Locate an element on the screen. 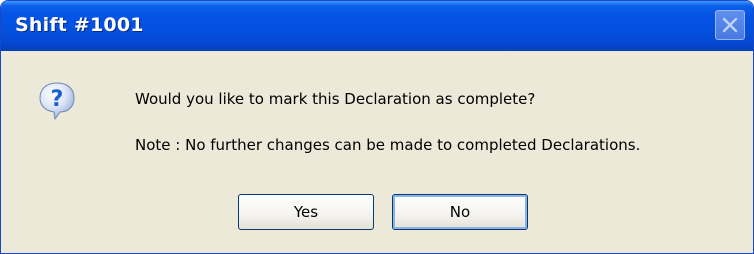  question-icon: ? is located at coordinates (57, 101).